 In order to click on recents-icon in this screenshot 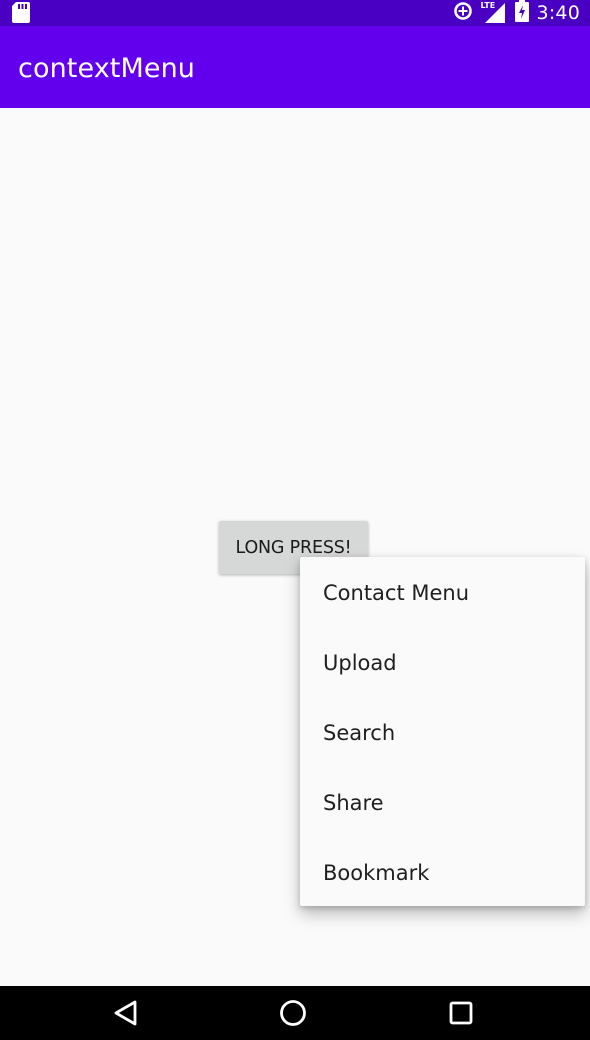, I will do `click(461, 1013)`.